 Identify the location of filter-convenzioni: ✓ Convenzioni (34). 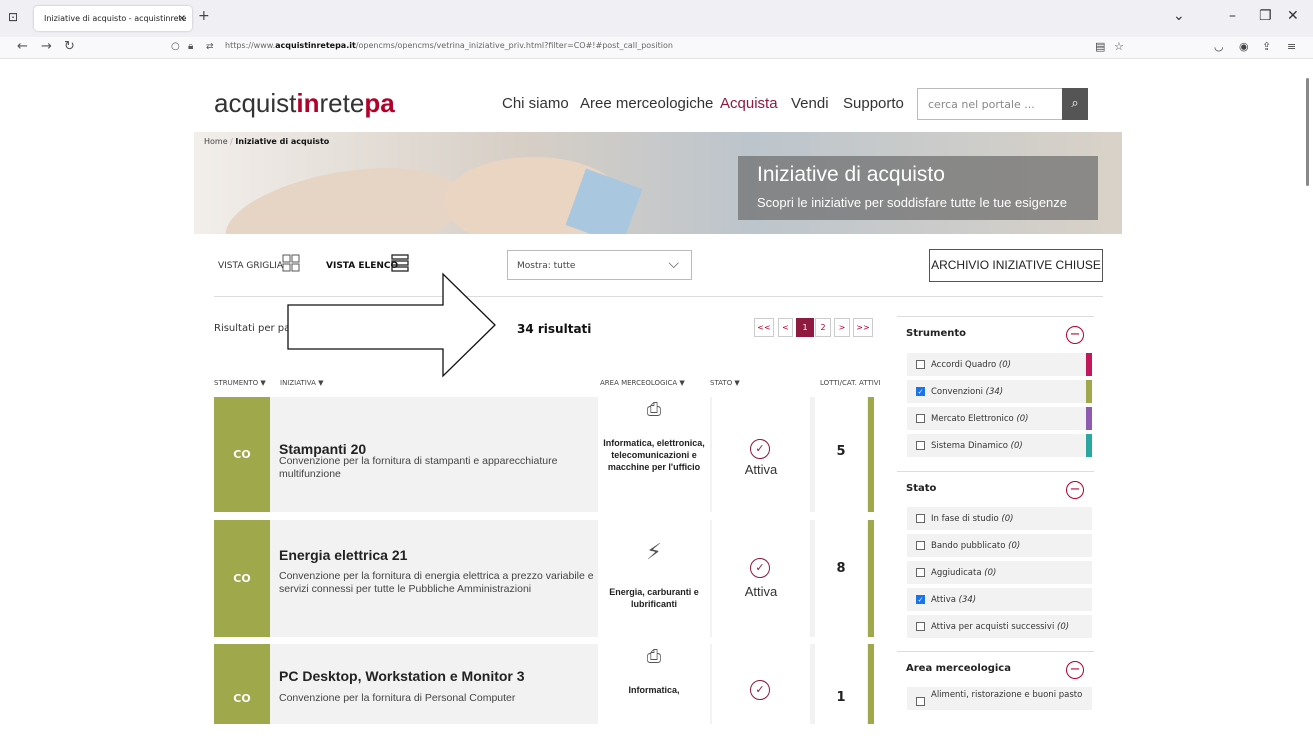
(999, 392).